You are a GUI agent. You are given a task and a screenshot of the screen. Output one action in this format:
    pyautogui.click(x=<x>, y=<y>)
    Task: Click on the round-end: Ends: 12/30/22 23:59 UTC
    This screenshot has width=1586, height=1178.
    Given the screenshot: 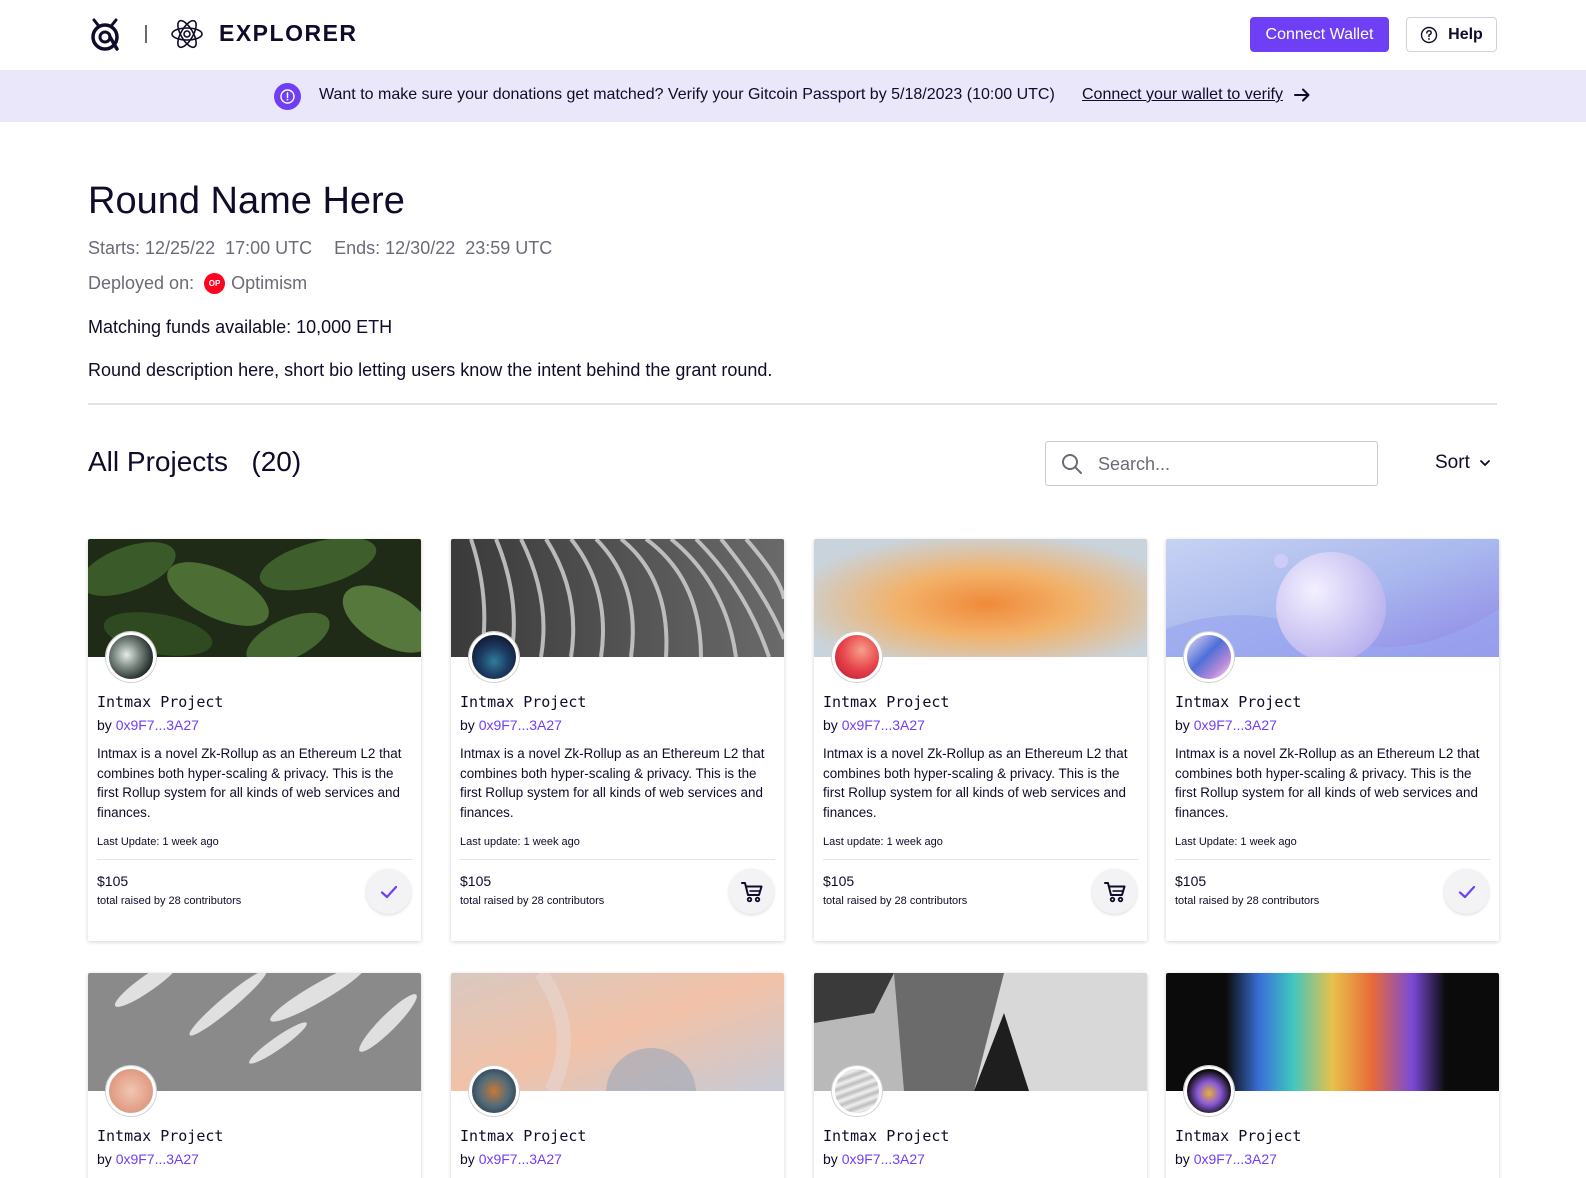 What is the action you would take?
    pyautogui.click(x=443, y=248)
    